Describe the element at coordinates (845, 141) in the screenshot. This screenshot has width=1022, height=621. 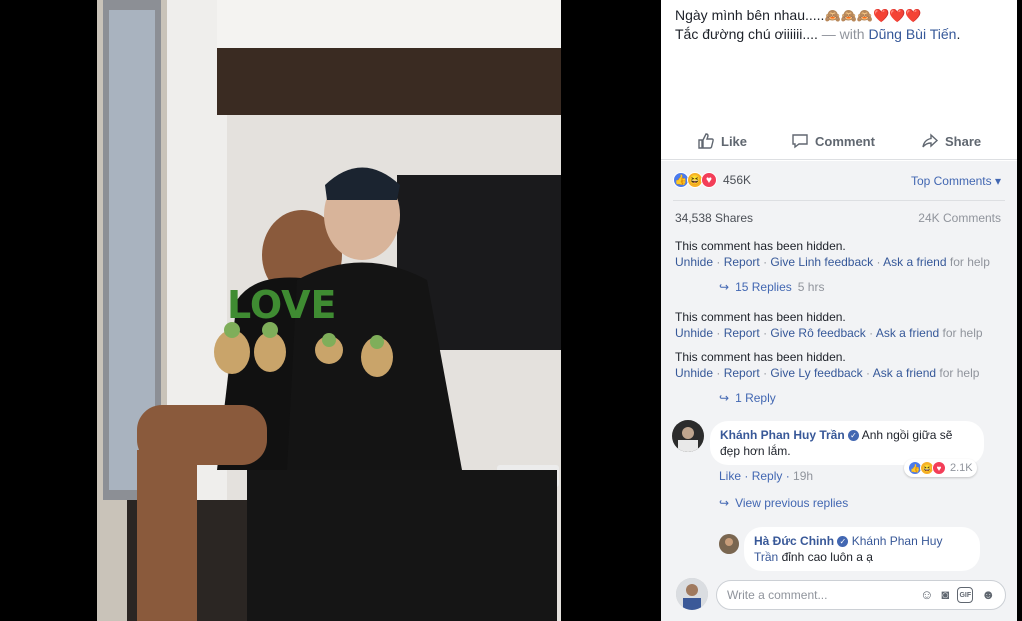
I see `comment-label: Comment` at that location.